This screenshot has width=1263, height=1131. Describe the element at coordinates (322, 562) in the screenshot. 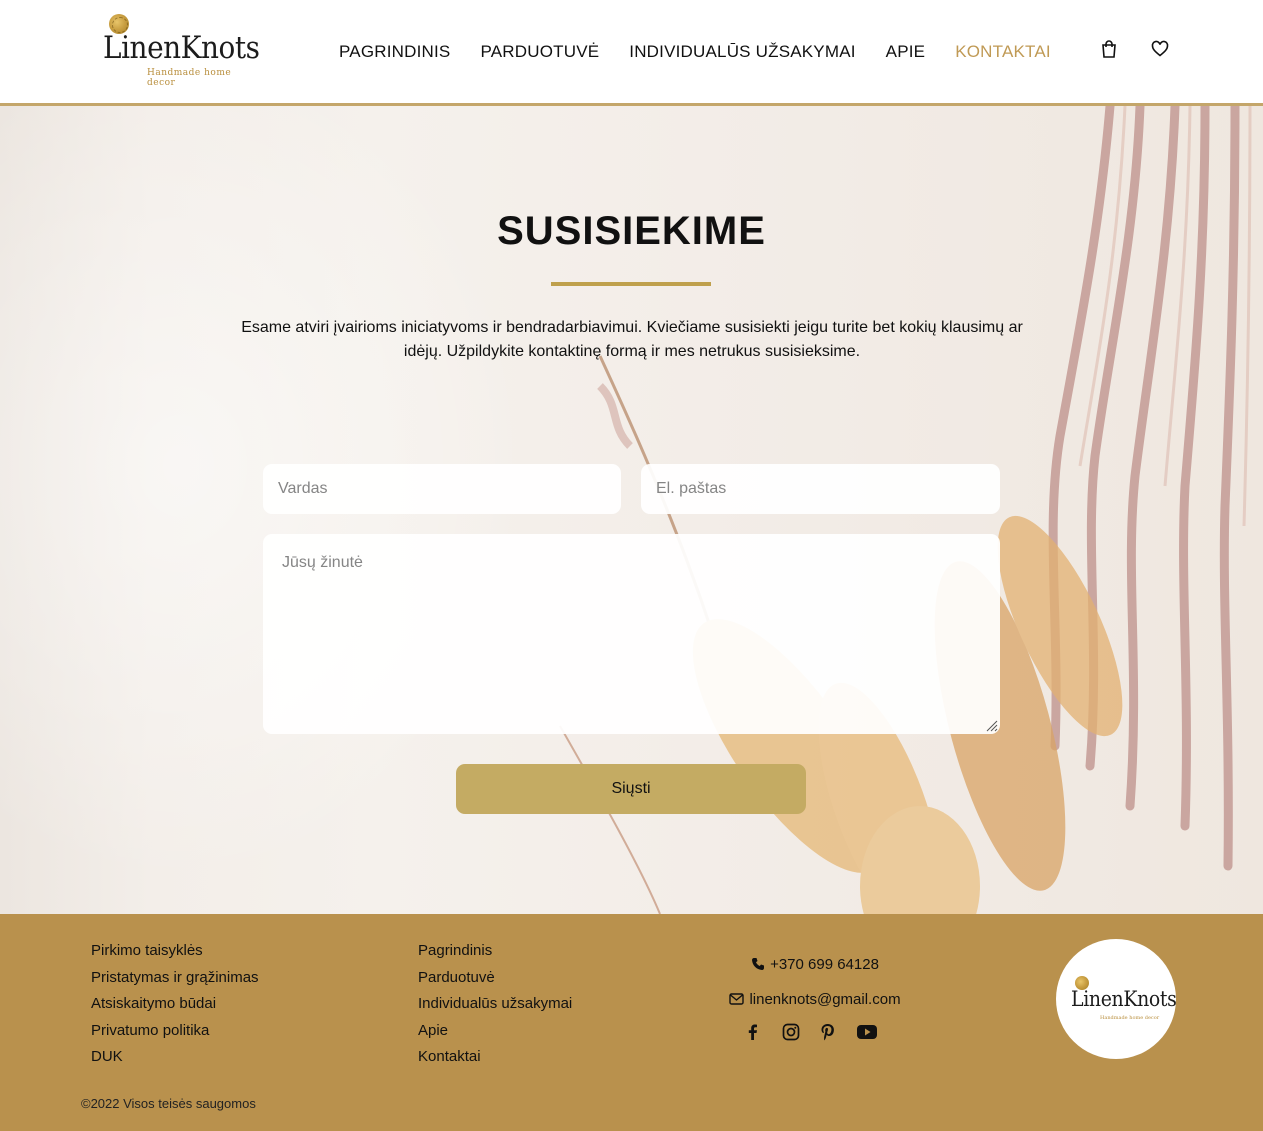

I see `message-placeholder: Jūsų žinutė` at that location.